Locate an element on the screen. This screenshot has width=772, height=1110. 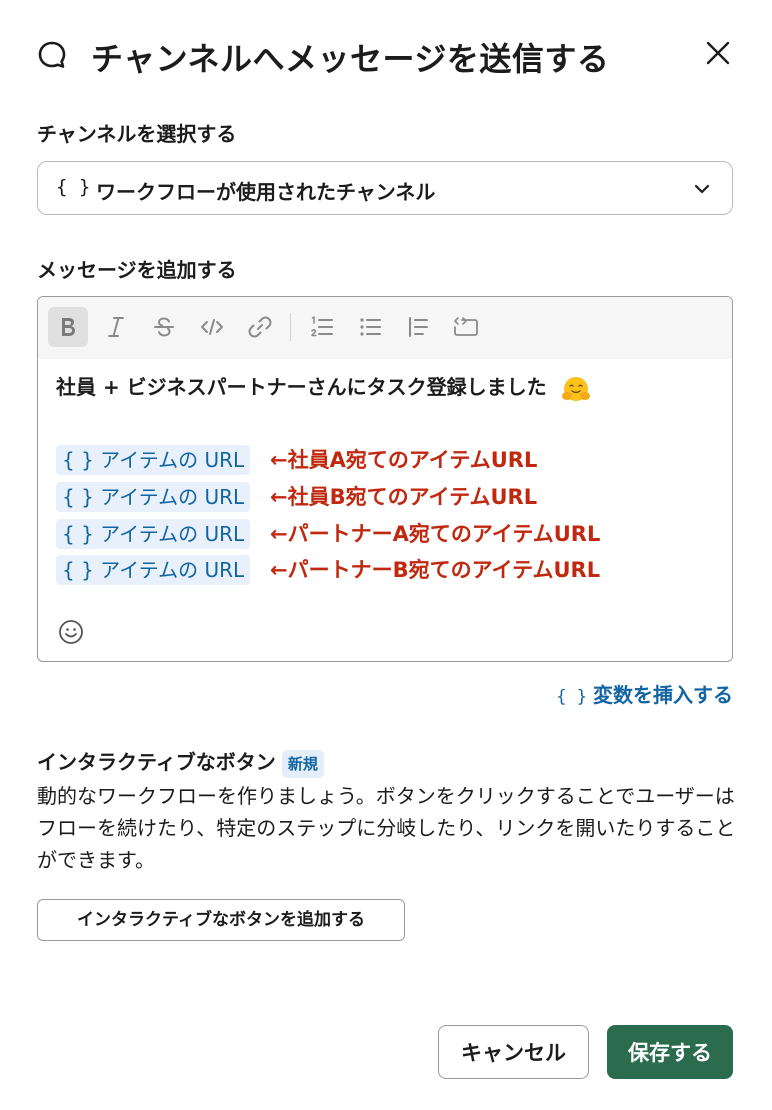
strikethrough-button is located at coordinates (164, 327).